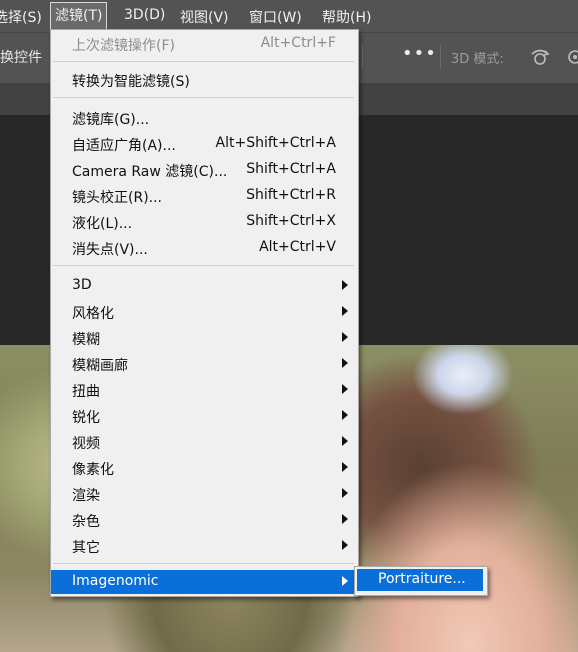 The image size is (578, 652). What do you see at coordinates (131, 82) in the screenshot?
I see `menu-item-label: 转换为智能滤镜(S)` at bounding box center [131, 82].